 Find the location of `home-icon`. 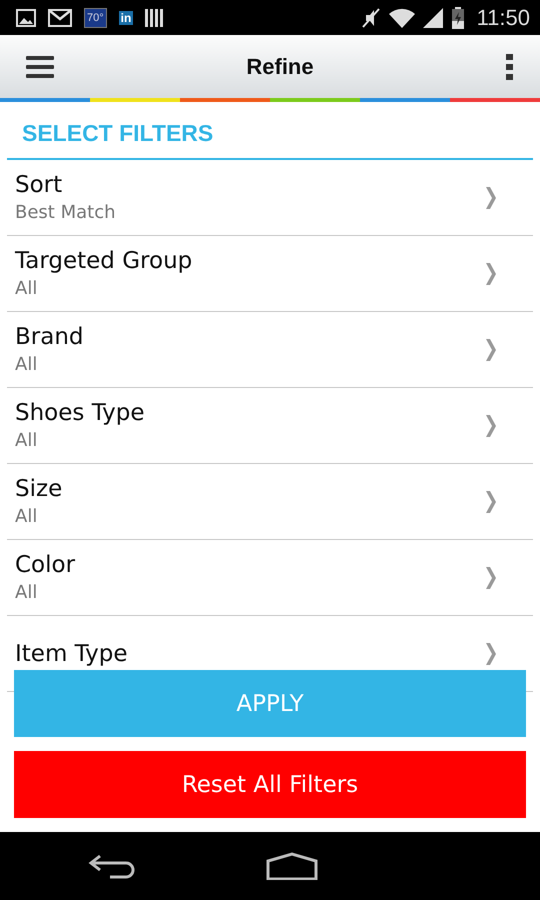

home-icon is located at coordinates (292, 866).